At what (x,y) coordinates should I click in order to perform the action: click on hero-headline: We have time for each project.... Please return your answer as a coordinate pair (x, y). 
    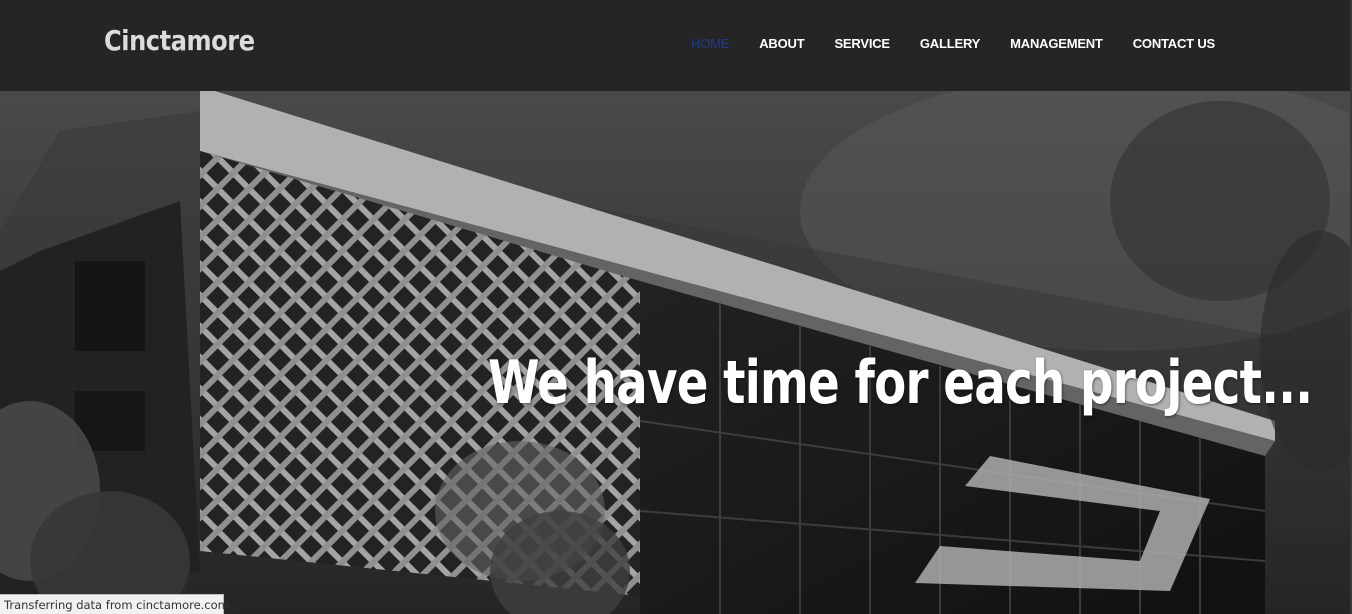
    Looking at the image, I should click on (900, 383).